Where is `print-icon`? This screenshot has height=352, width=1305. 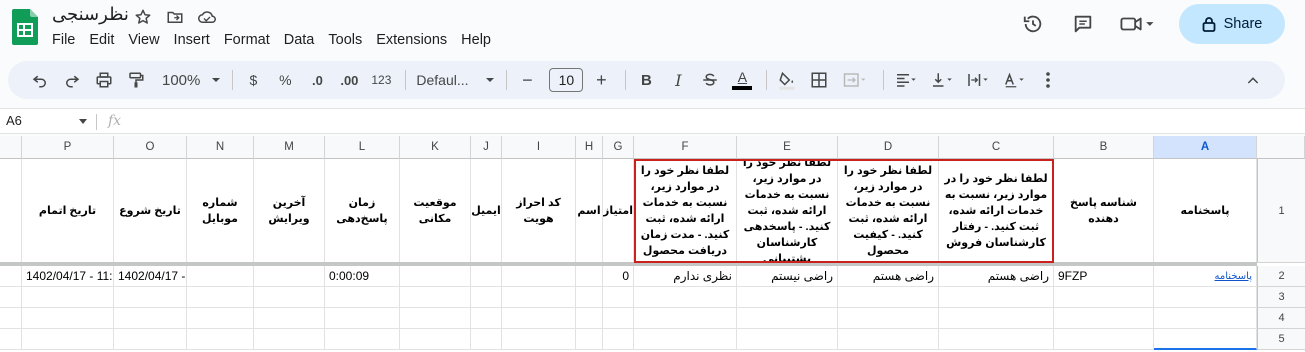 print-icon is located at coordinates (104, 80).